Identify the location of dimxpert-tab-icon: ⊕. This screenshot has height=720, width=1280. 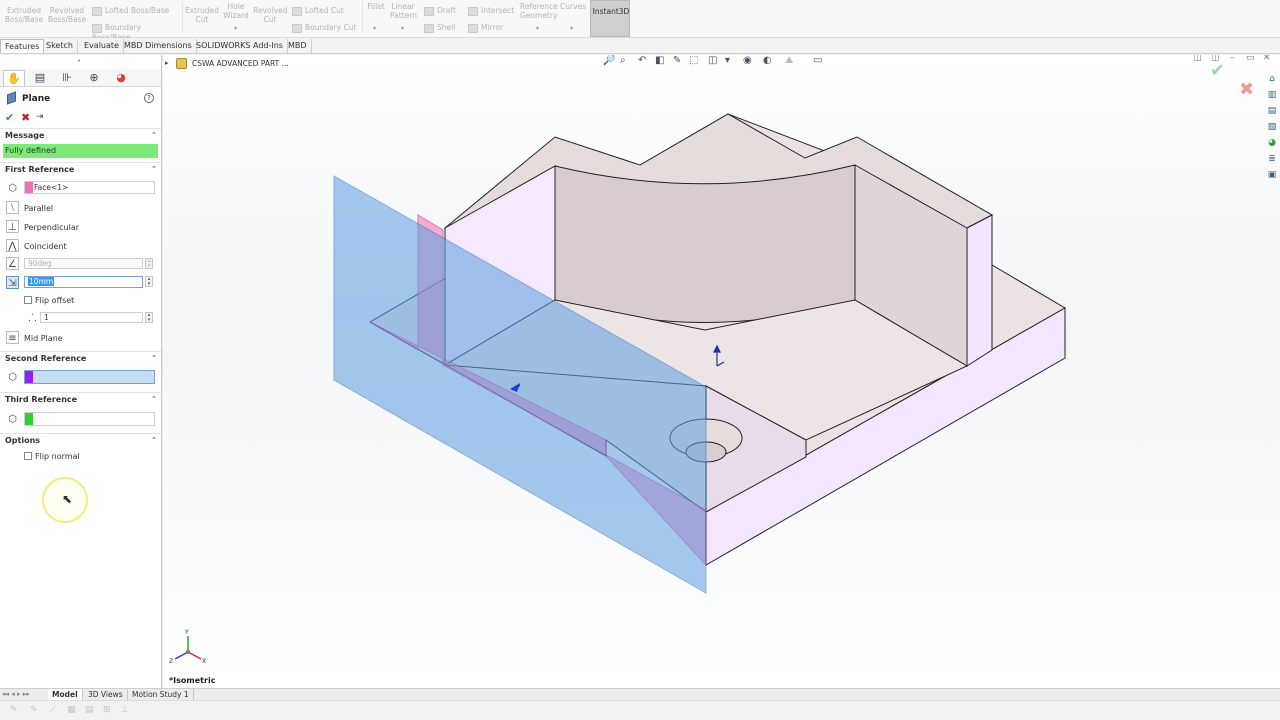
(94, 78).